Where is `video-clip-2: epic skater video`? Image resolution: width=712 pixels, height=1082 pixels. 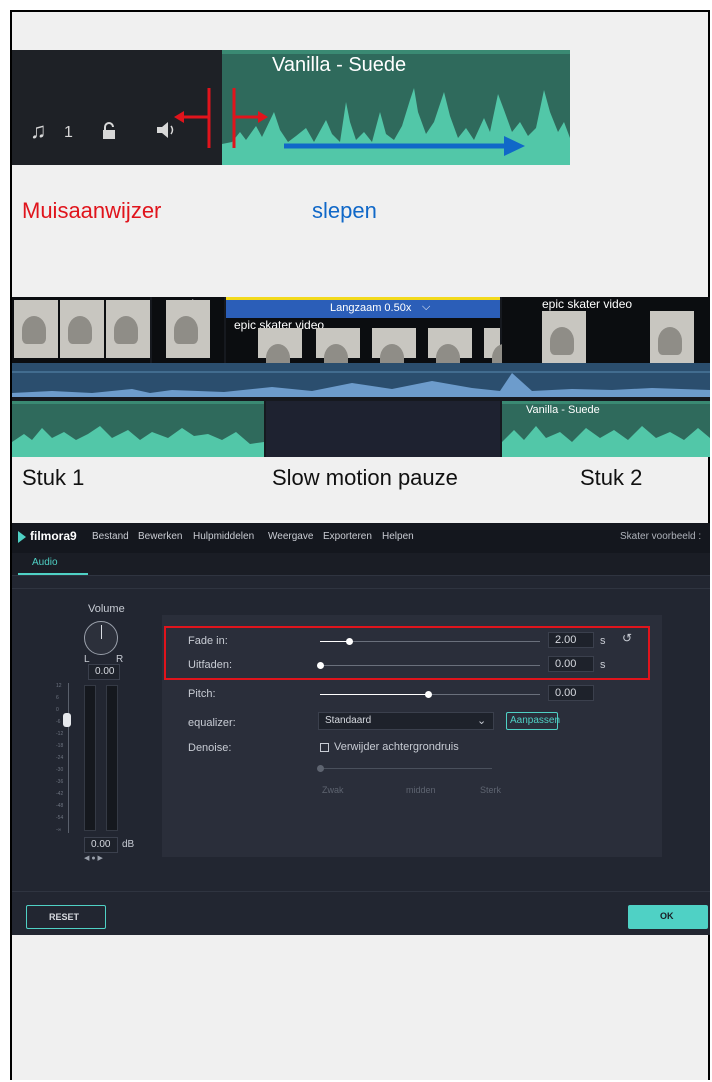
video-clip-2: epic skater video is located at coordinates (606, 333).